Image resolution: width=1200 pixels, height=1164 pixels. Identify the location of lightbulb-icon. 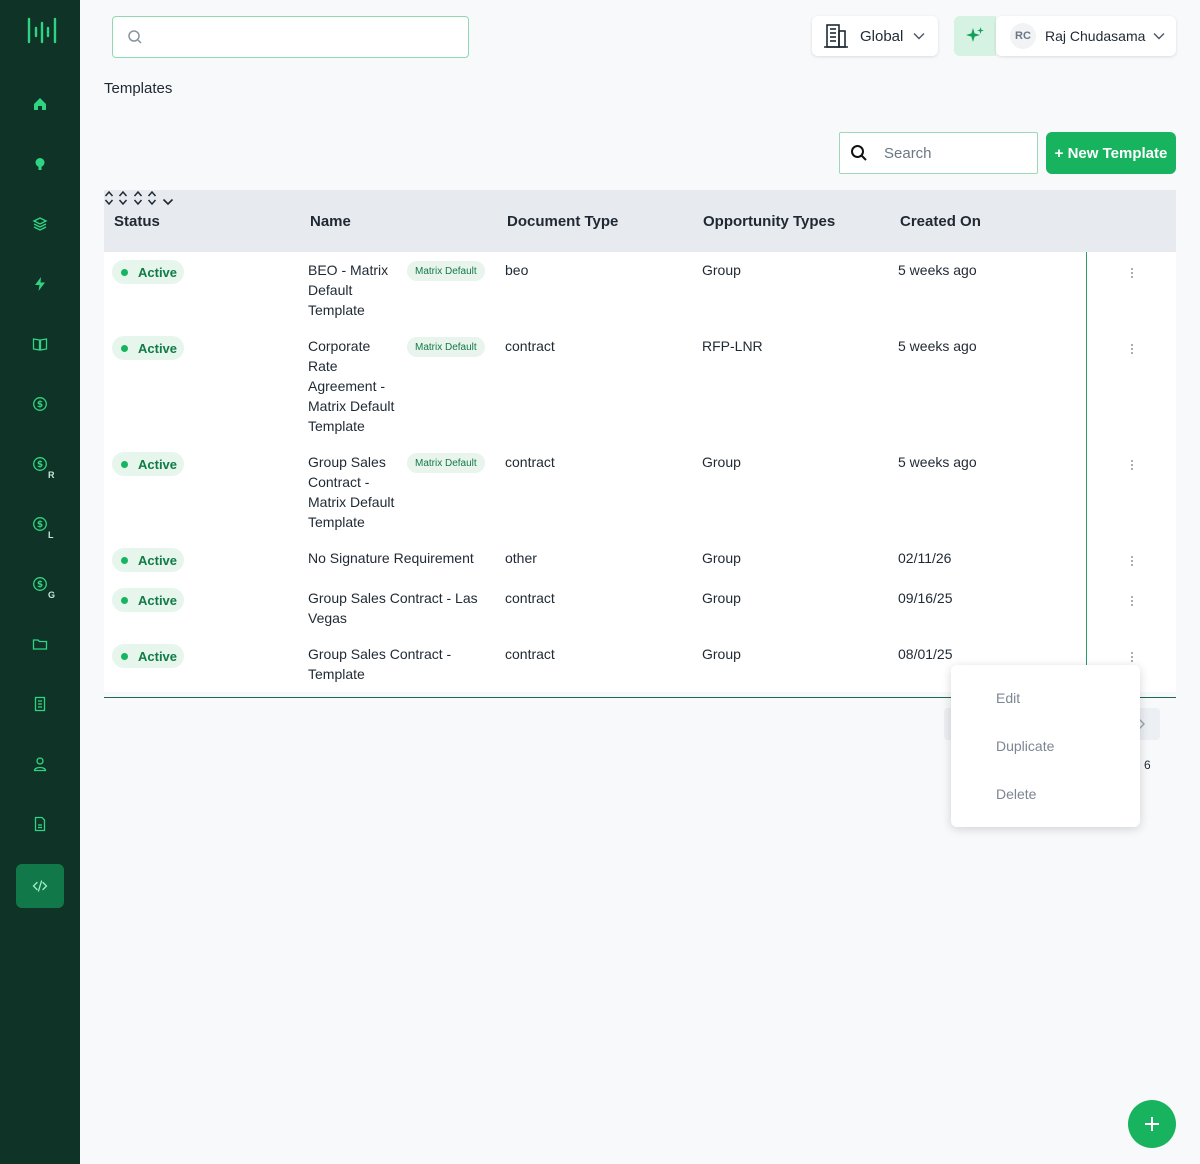
(40, 164).